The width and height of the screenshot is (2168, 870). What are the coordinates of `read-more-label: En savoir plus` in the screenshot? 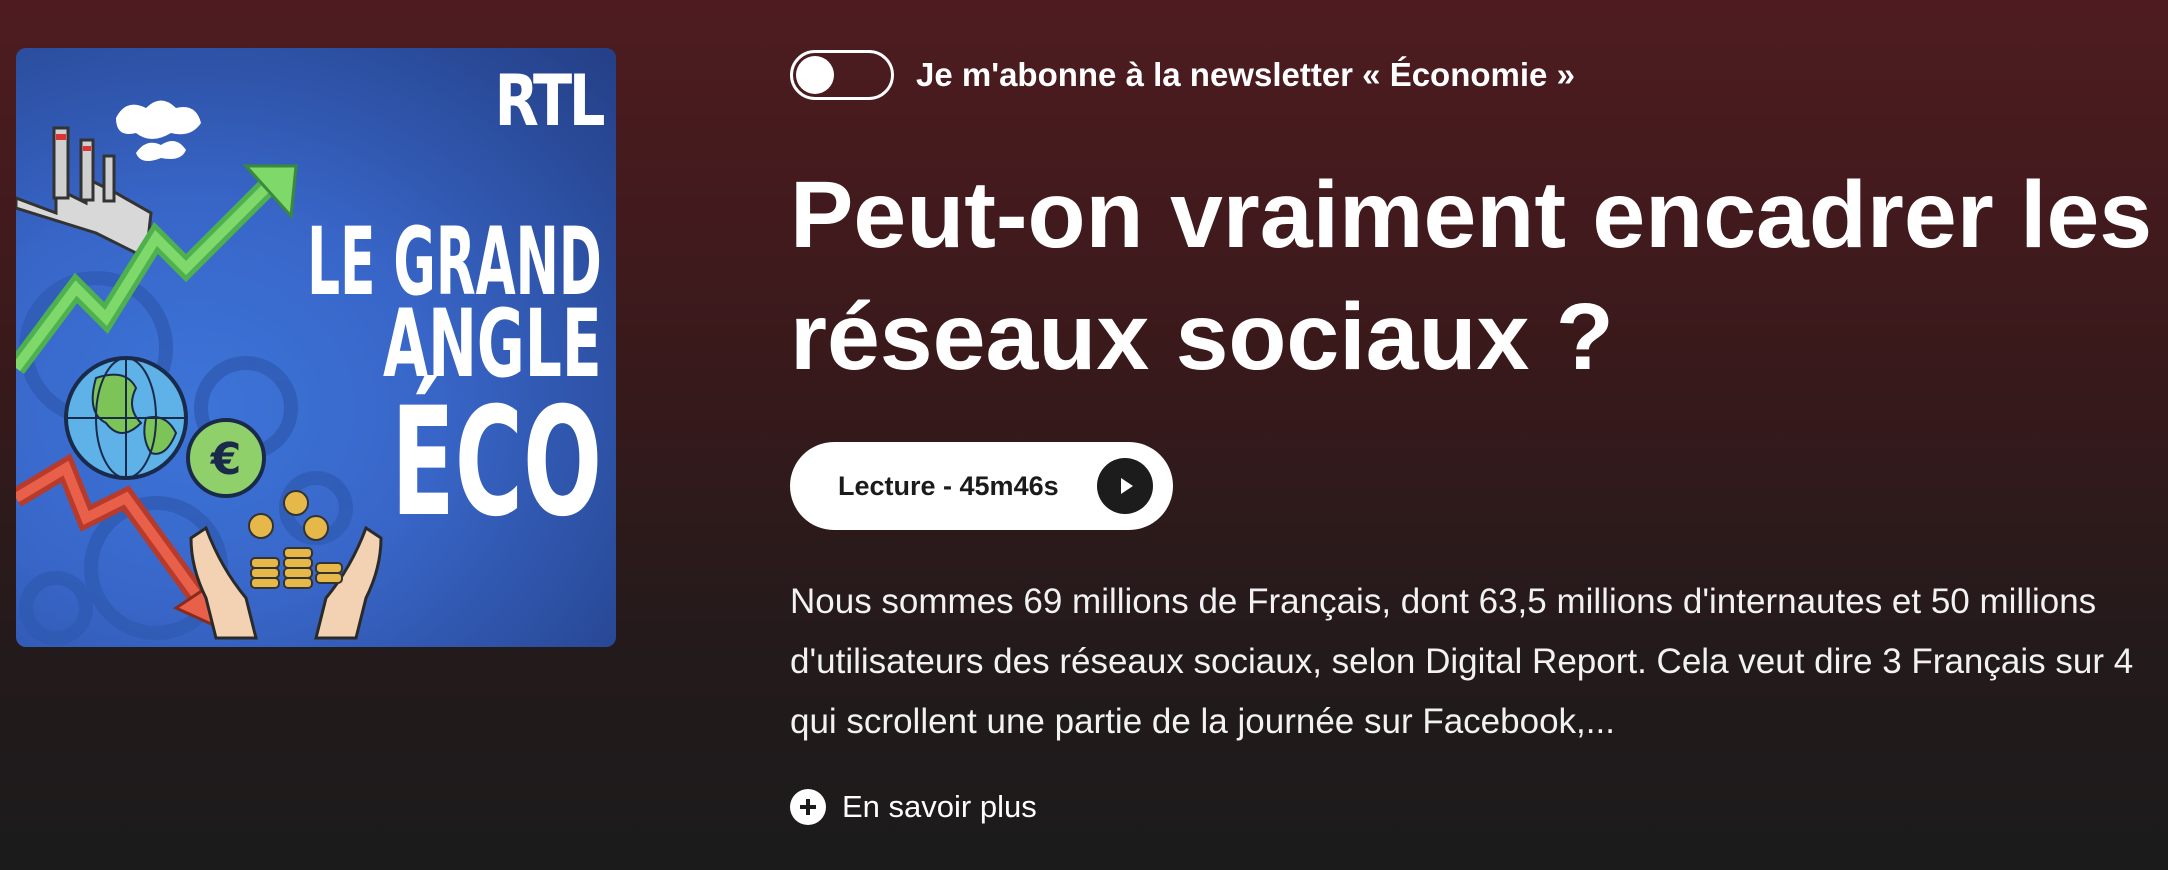 It's located at (939, 806).